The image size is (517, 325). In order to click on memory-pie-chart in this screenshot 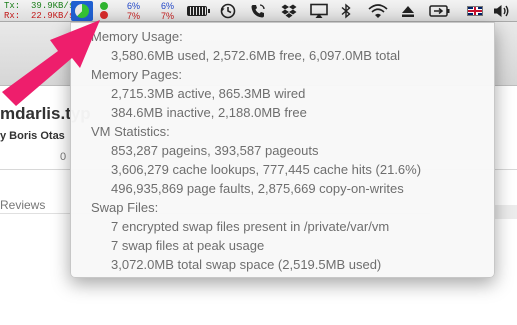, I will do `click(82, 11)`.